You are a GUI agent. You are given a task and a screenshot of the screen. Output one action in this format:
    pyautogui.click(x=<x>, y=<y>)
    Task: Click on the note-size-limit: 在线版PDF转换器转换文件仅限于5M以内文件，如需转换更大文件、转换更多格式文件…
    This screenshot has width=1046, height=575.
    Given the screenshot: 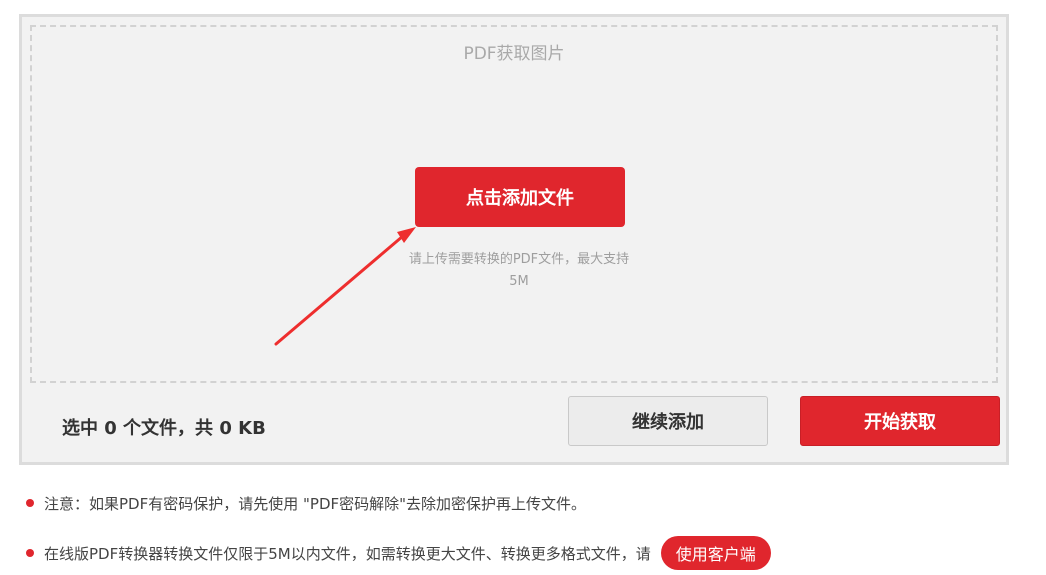 What is the action you would take?
    pyautogui.click(x=398, y=553)
    